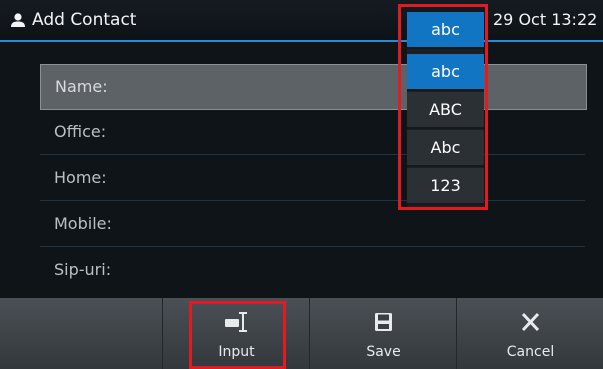 This screenshot has width=603, height=369. Describe the element at coordinates (236, 333) in the screenshot. I see `input-button: Input` at that location.